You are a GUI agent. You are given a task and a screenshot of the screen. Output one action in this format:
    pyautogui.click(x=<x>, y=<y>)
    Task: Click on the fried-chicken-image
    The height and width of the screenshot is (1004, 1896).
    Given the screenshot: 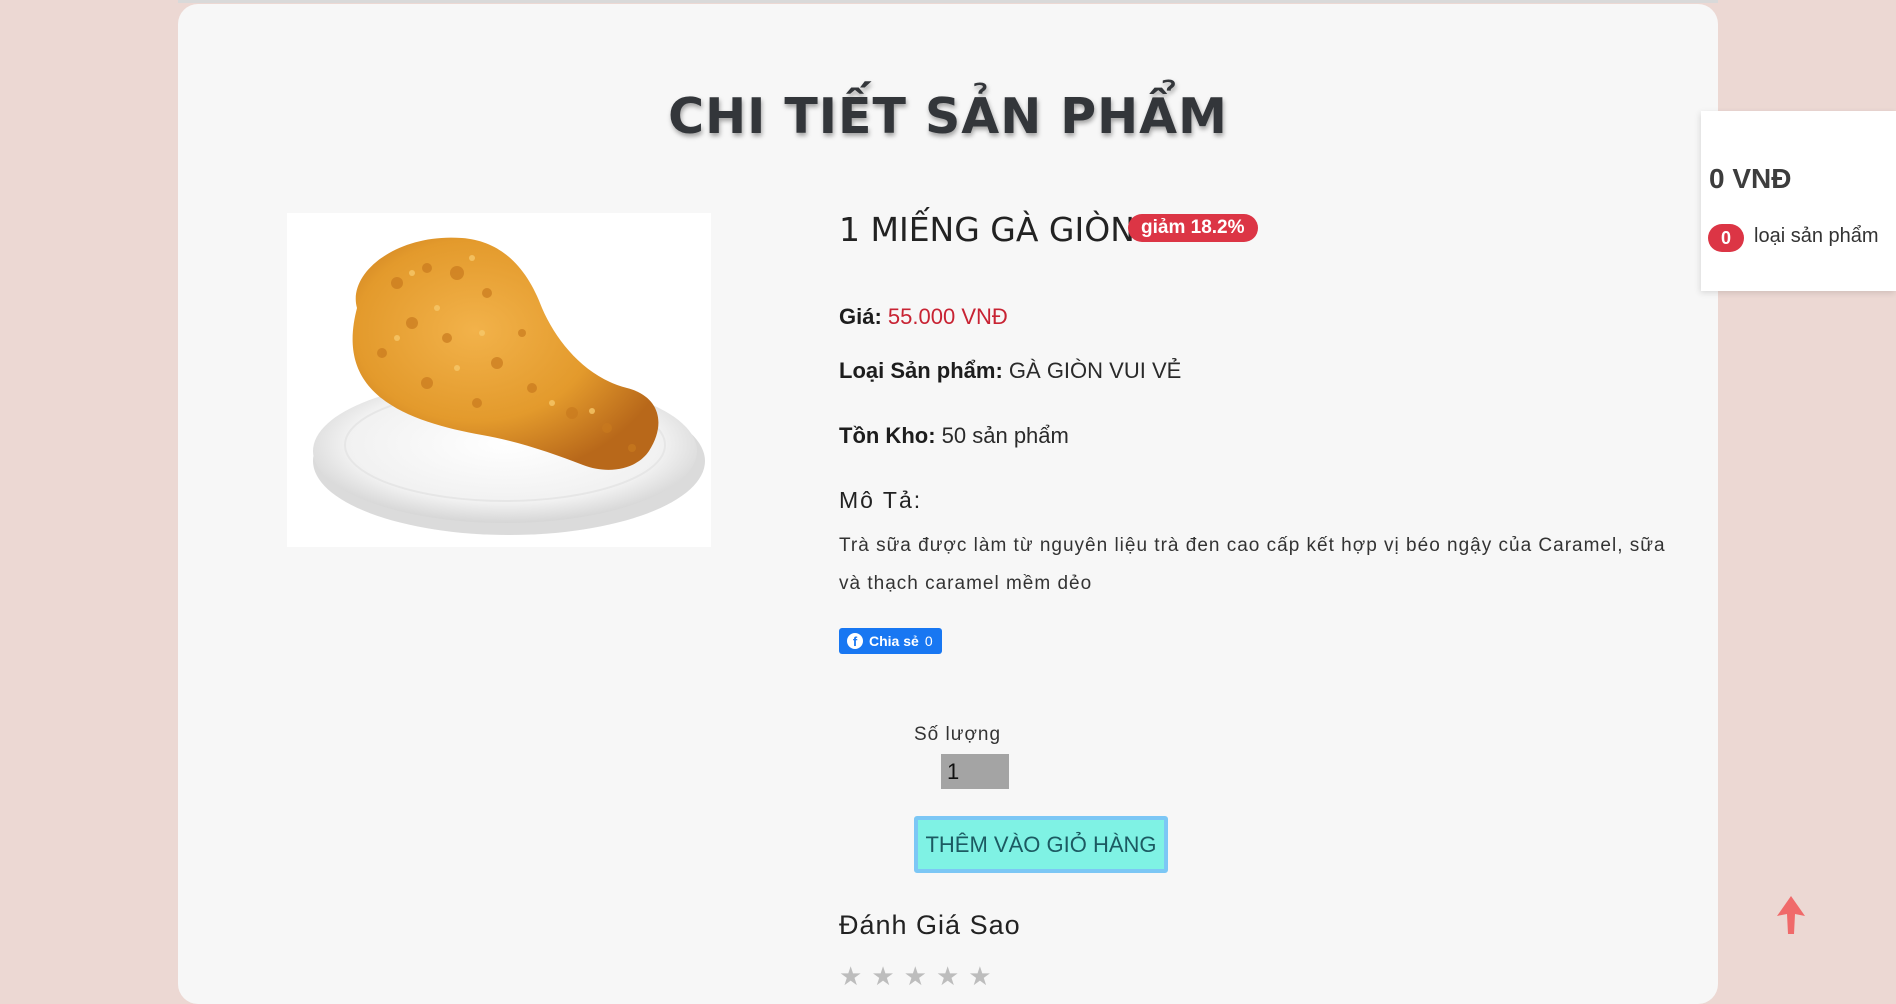 What is the action you would take?
    pyautogui.click(x=509, y=386)
    